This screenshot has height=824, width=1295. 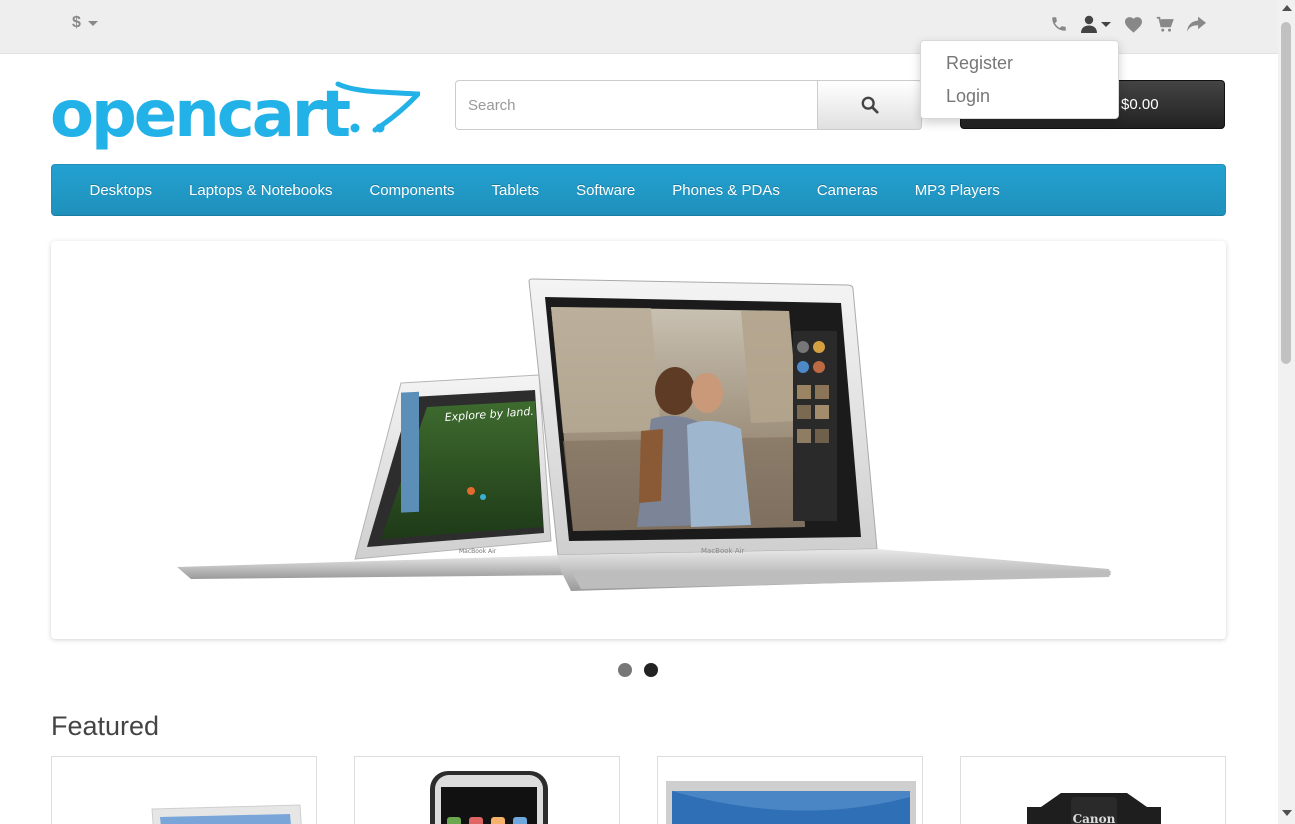 What do you see at coordinates (651, 670) in the screenshot?
I see `slide-dot-2-active` at bounding box center [651, 670].